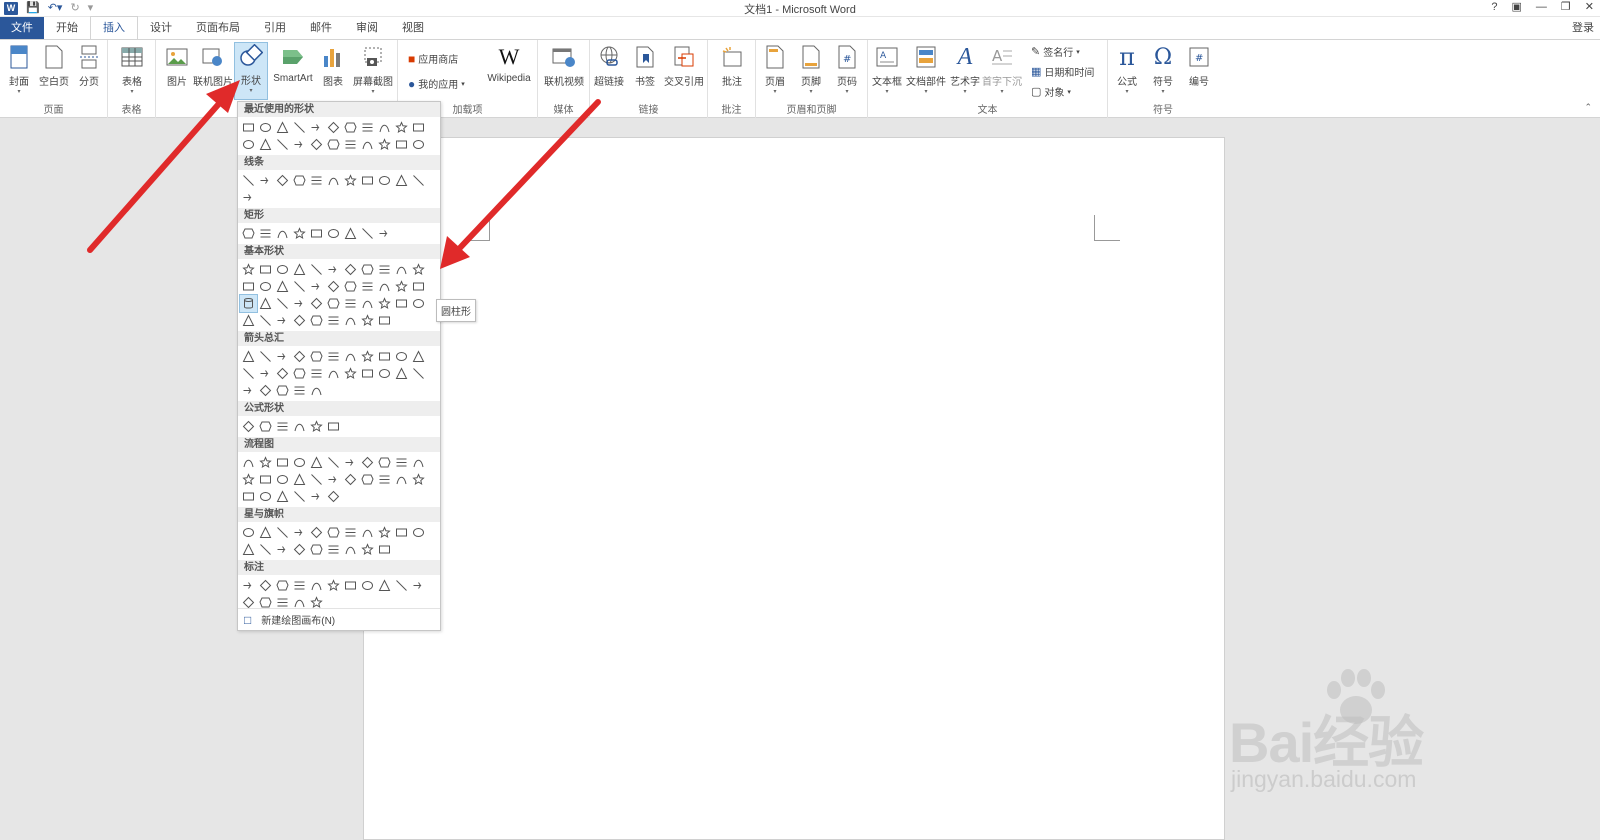 The height and width of the screenshot is (840, 1600). Describe the element at coordinates (609, 66) in the screenshot. I see `hyperlink-button: 超链接` at that location.